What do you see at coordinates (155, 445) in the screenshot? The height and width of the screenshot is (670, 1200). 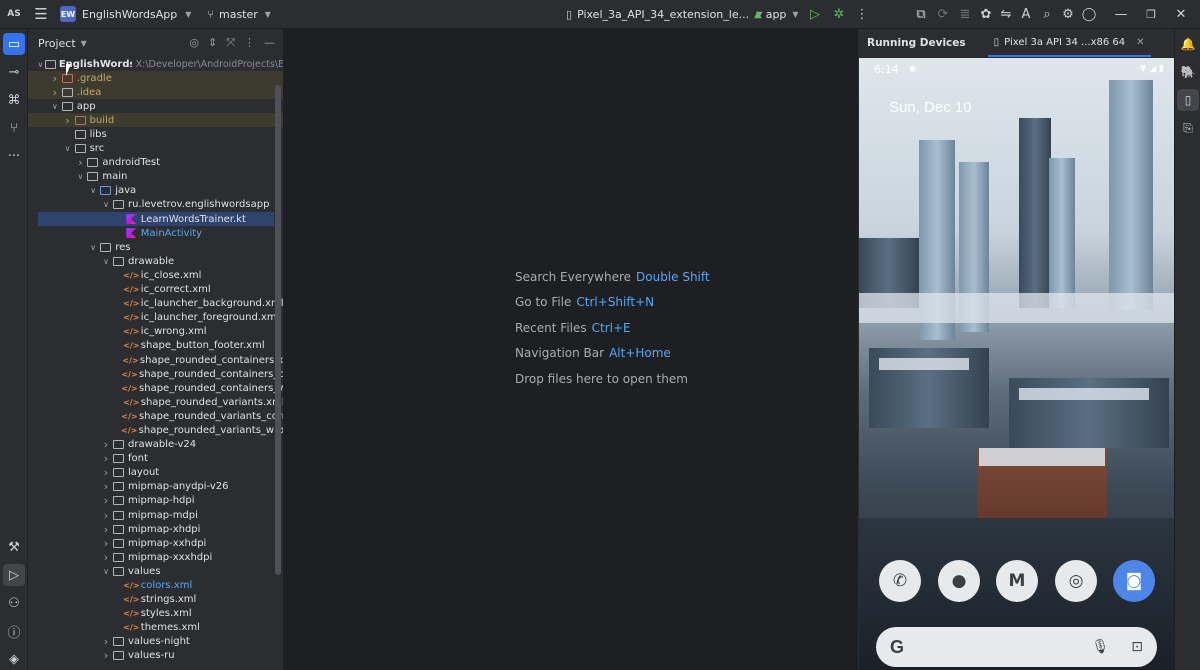 I see `tree-item: › drawable-v24` at bounding box center [155, 445].